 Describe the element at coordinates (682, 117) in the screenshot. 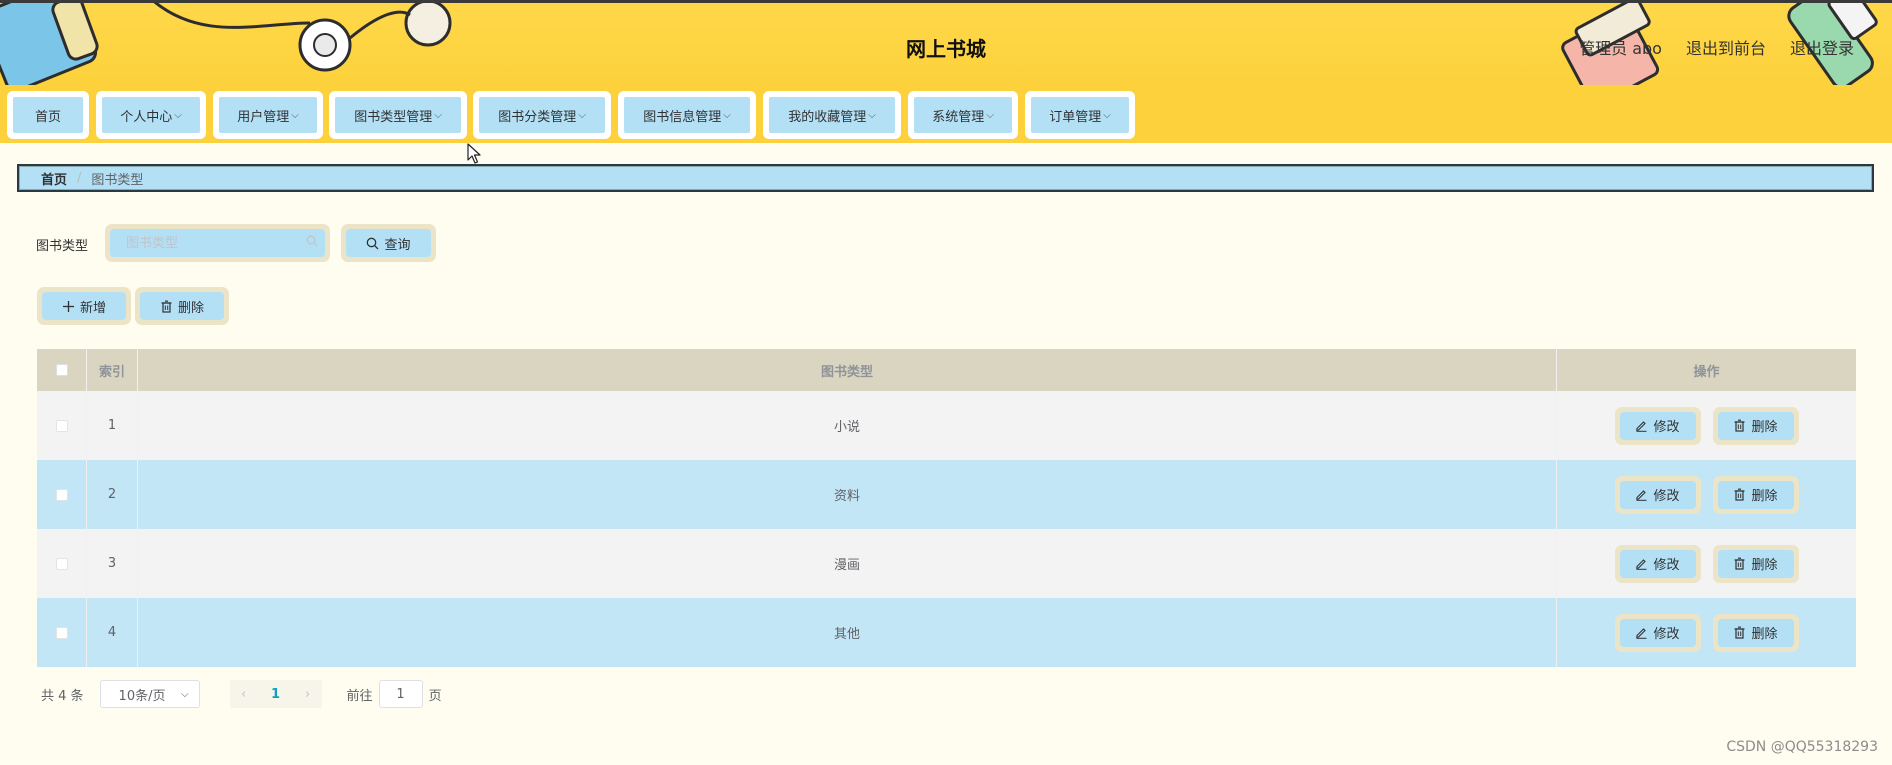

I see `nav-item-label: 图书信息管理` at that location.